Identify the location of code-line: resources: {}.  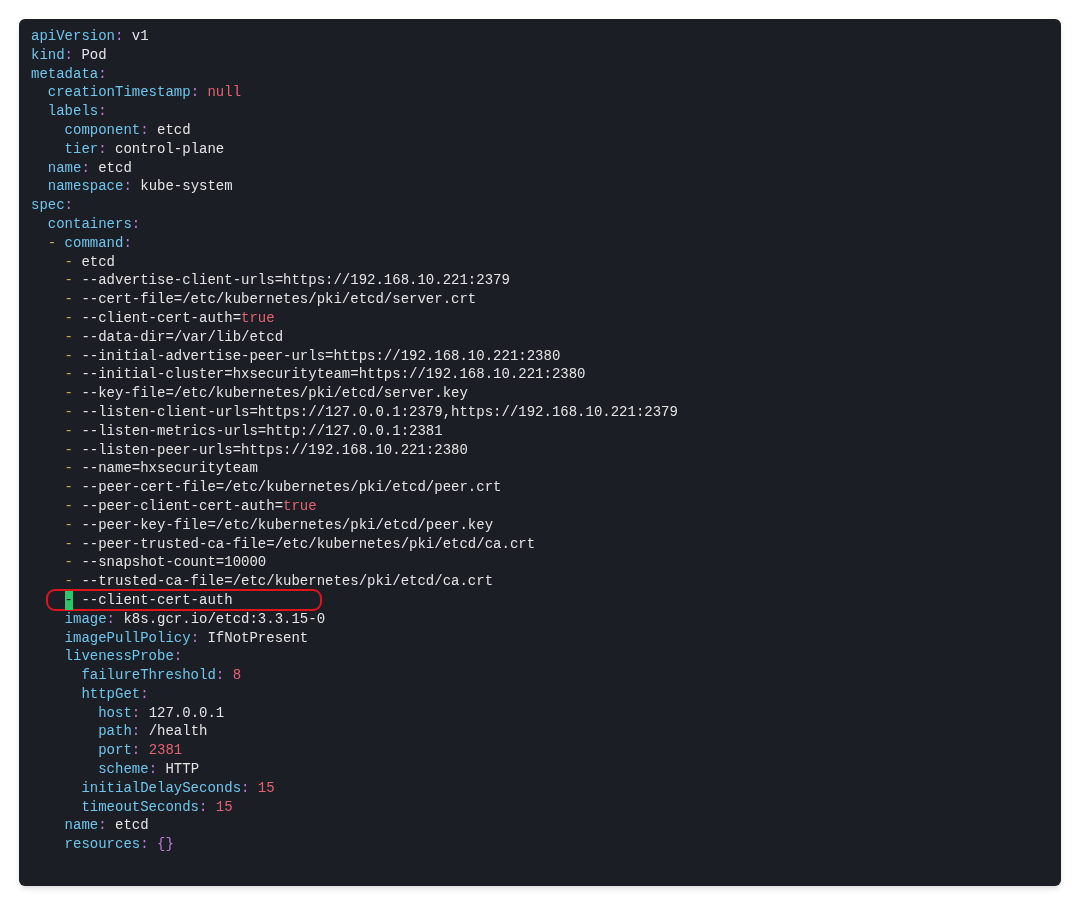
(119, 845).